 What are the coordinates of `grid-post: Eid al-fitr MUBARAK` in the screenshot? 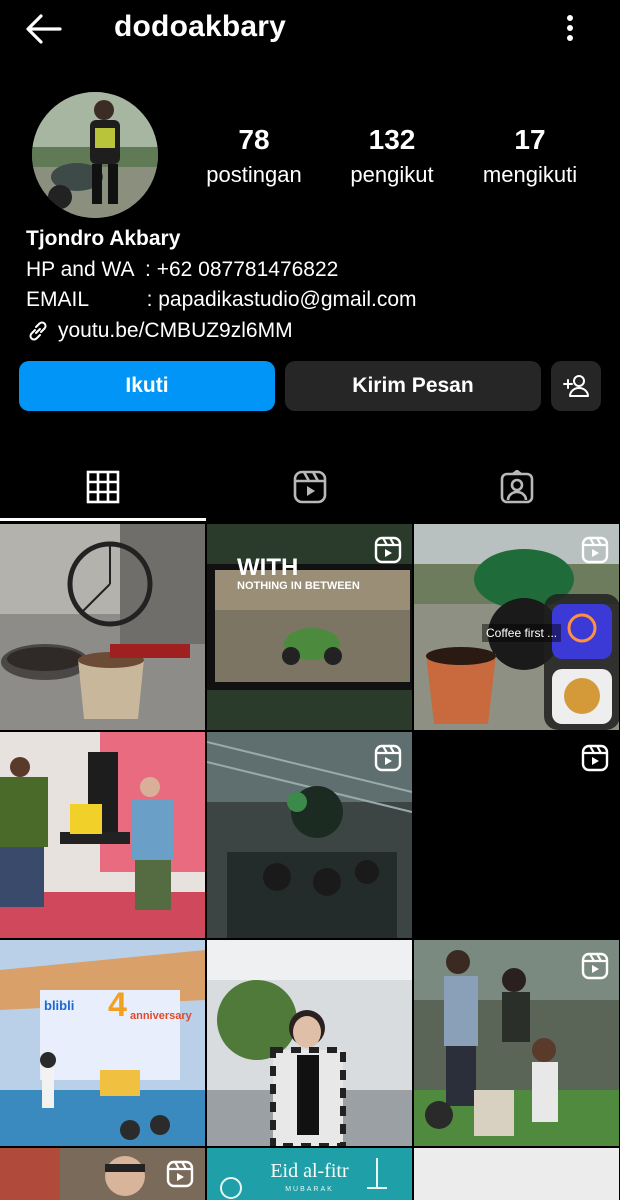 It's located at (309, 1174).